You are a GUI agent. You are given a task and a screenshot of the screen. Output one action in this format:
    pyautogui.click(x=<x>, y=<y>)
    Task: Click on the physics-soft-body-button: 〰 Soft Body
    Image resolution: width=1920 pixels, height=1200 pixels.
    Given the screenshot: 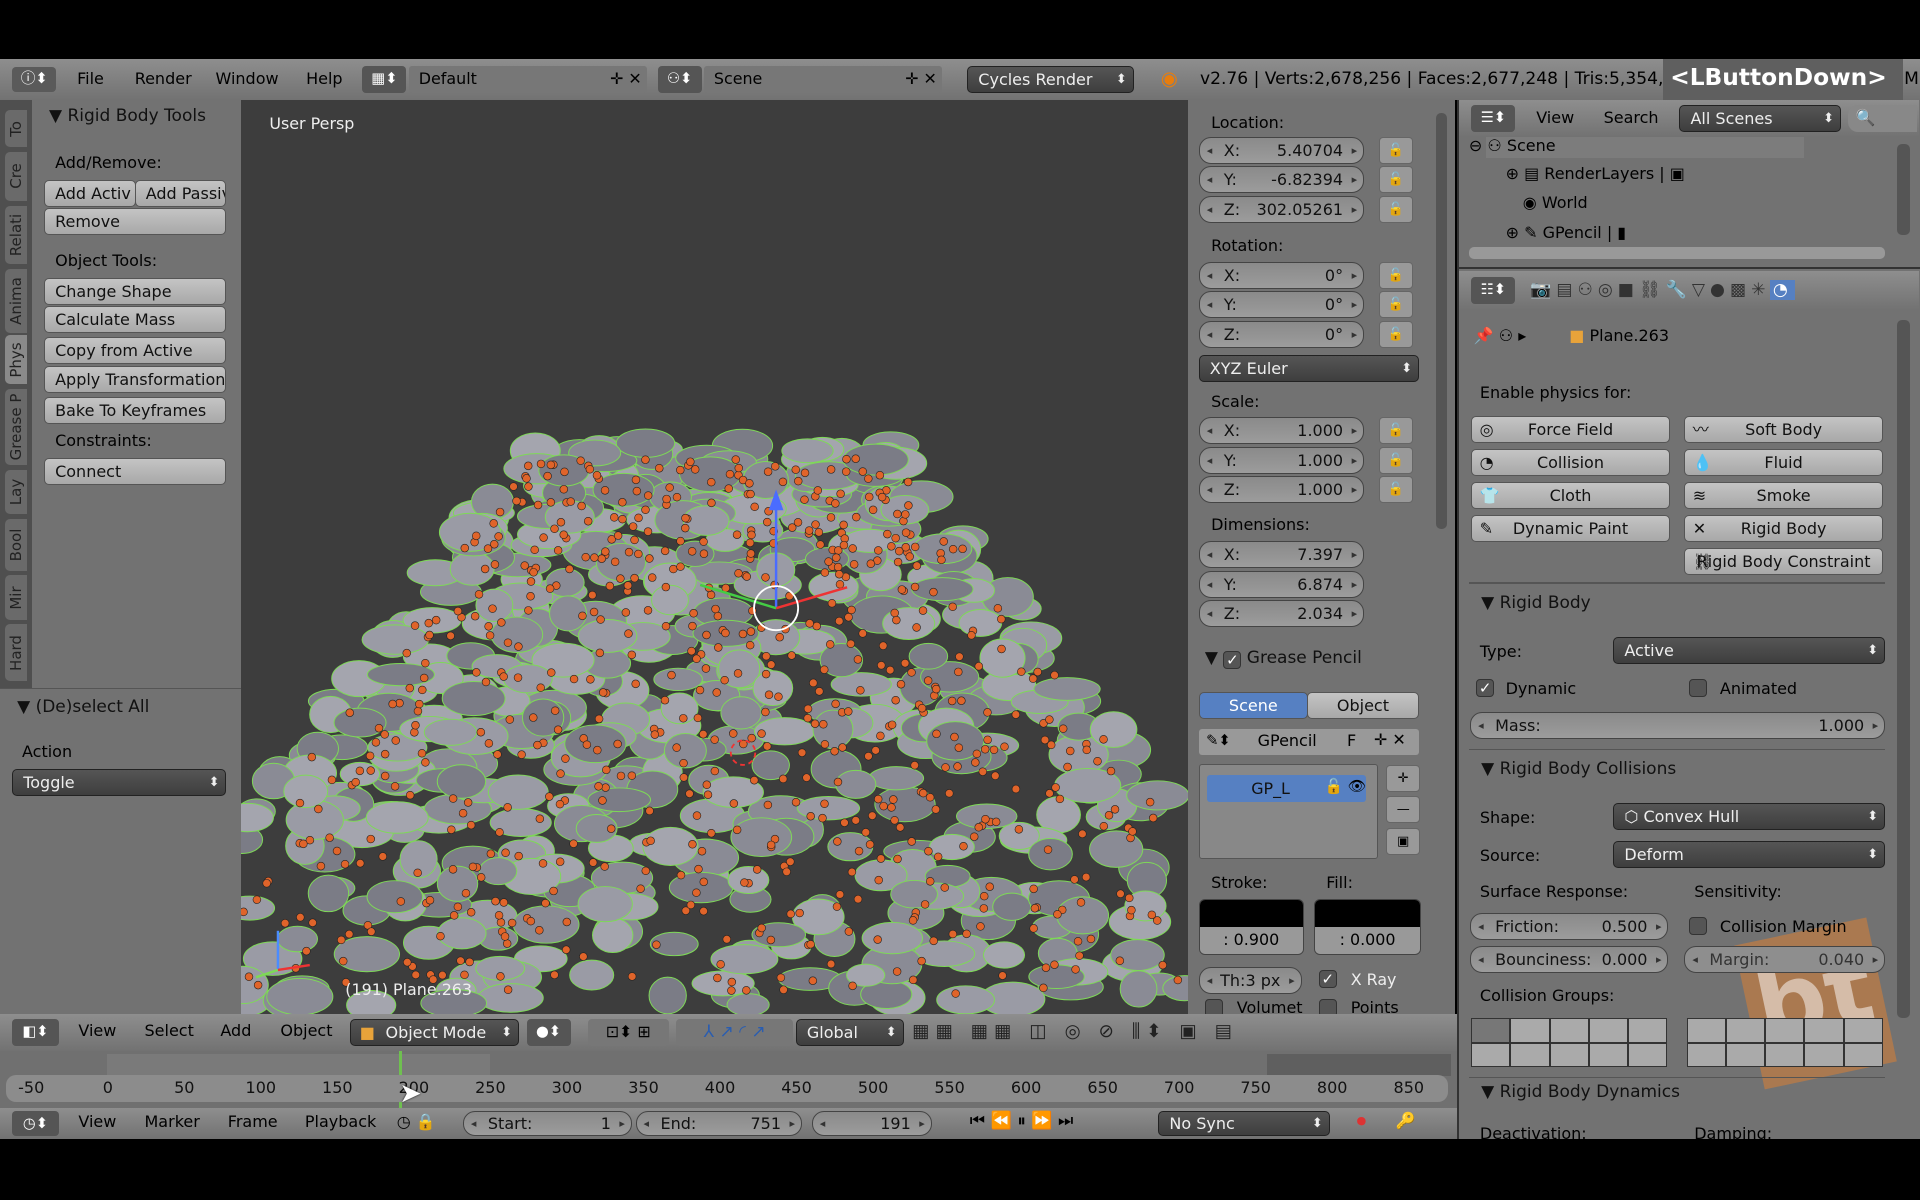 What is the action you would take?
    pyautogui.click(x=1783, y=429)
    